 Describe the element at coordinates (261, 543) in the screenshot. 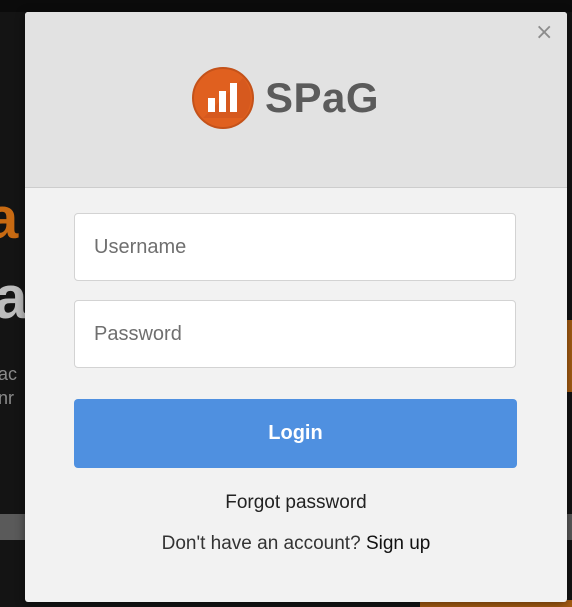

I see `signup-prompt: Don't have an account?` at that location.